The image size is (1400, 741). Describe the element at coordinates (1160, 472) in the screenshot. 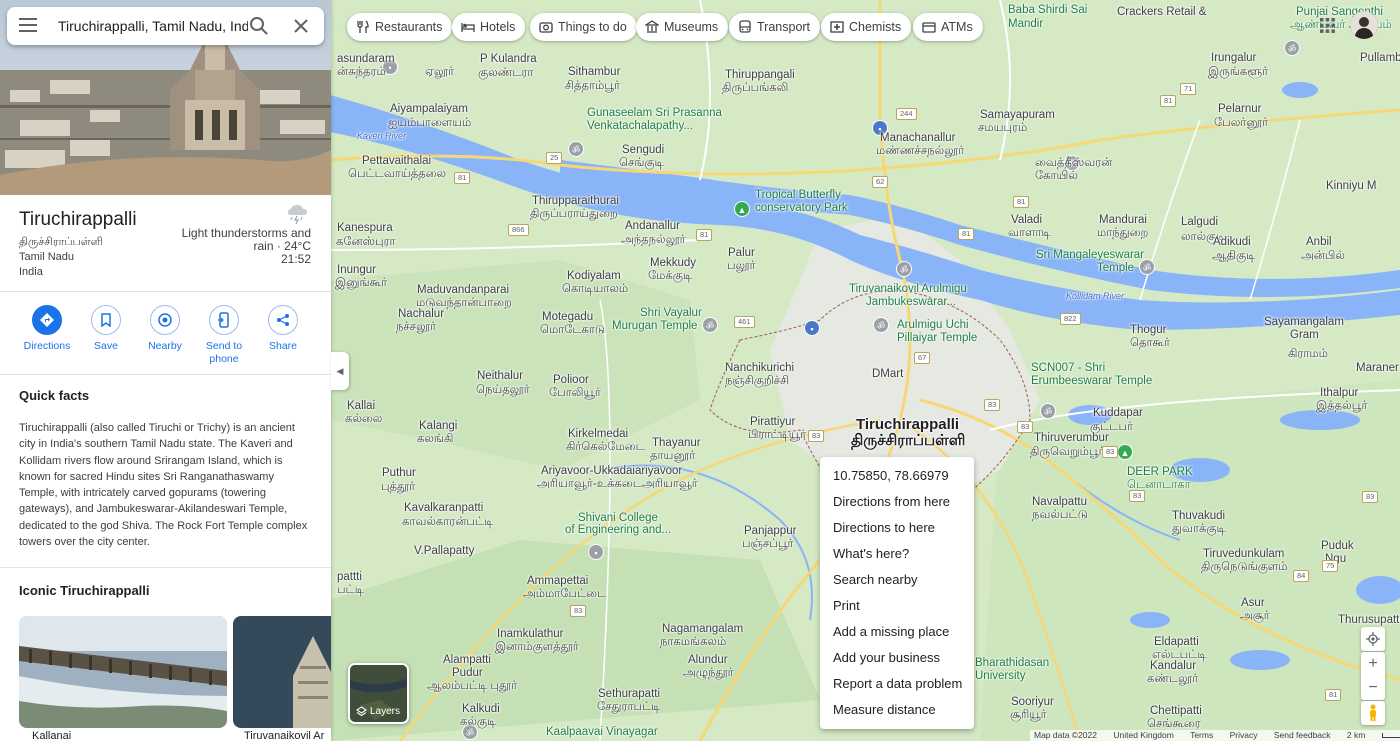

I see `map-label-deerpark: DEER PARK` at that location.